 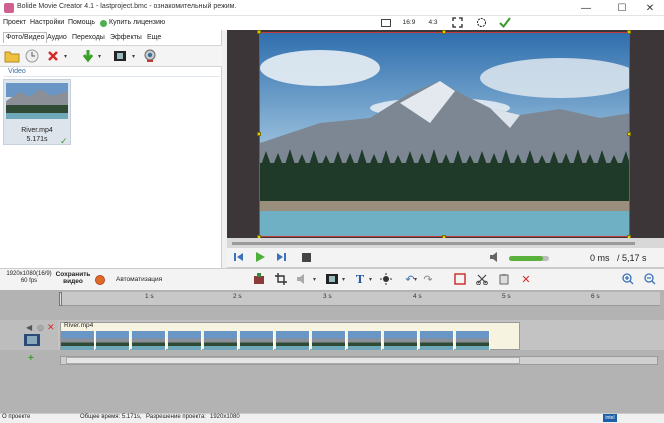 What do you see at coordinates (281, 257) in the screenshot?
I see `next-frame-icon` at bounding box center [281, 257].